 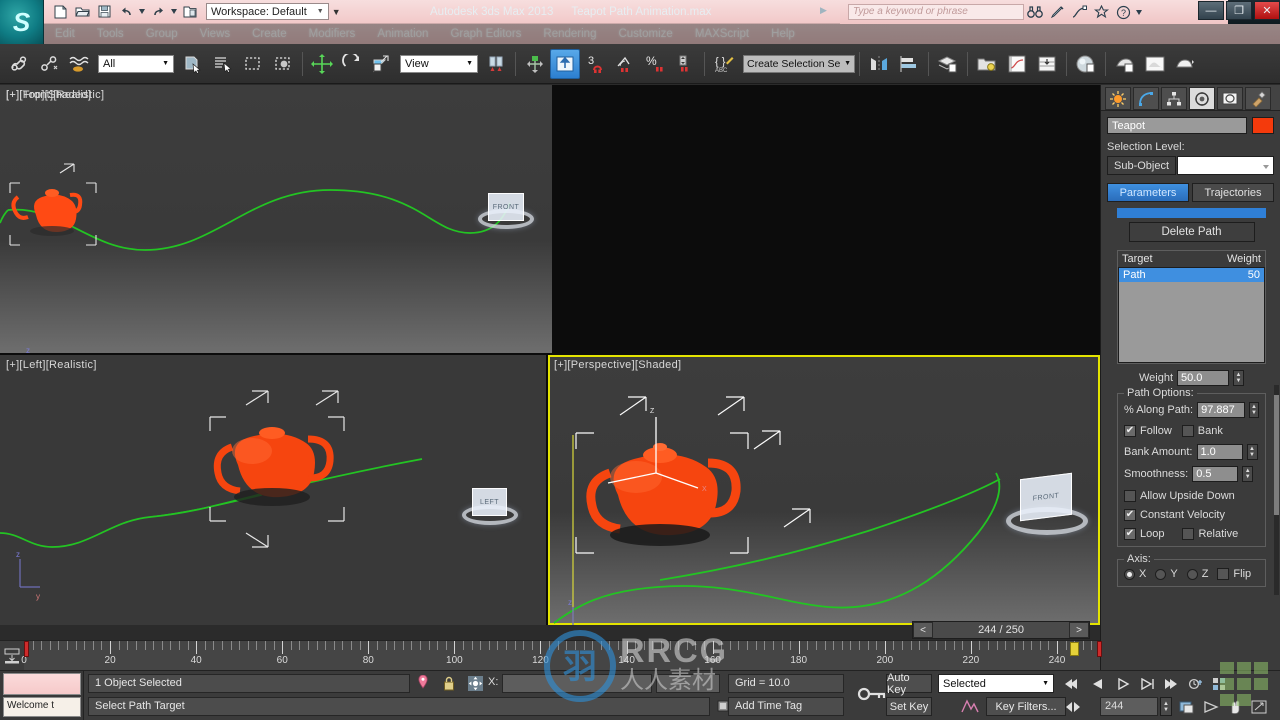 What do you see at coordinates (996, 683) in the screenshot?
I see `key-mode-dropdown: Selected ▼` at bounding box center [996, 683].